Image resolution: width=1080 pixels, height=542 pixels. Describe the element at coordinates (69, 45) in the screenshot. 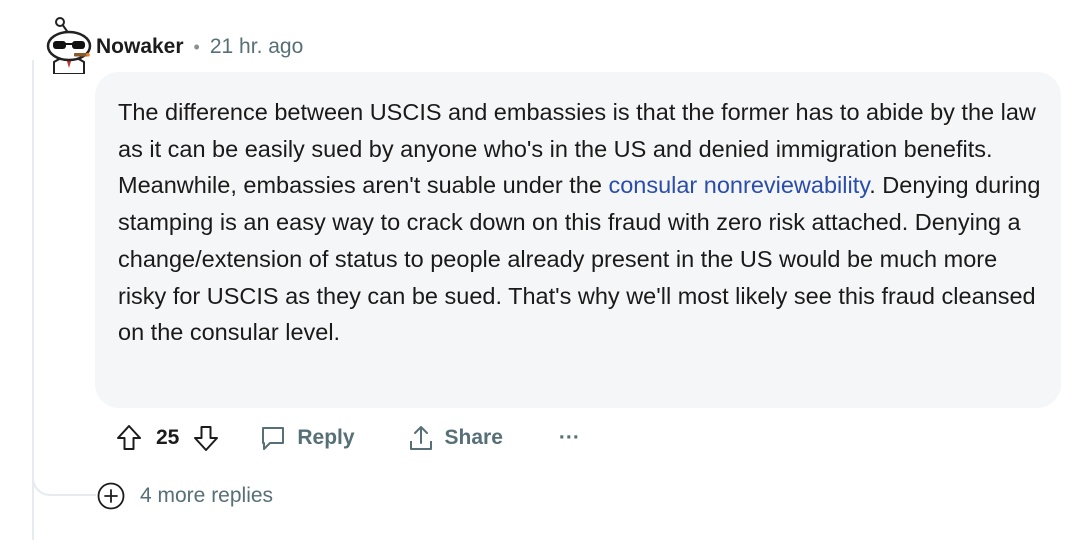

I see `avatar` at that location.